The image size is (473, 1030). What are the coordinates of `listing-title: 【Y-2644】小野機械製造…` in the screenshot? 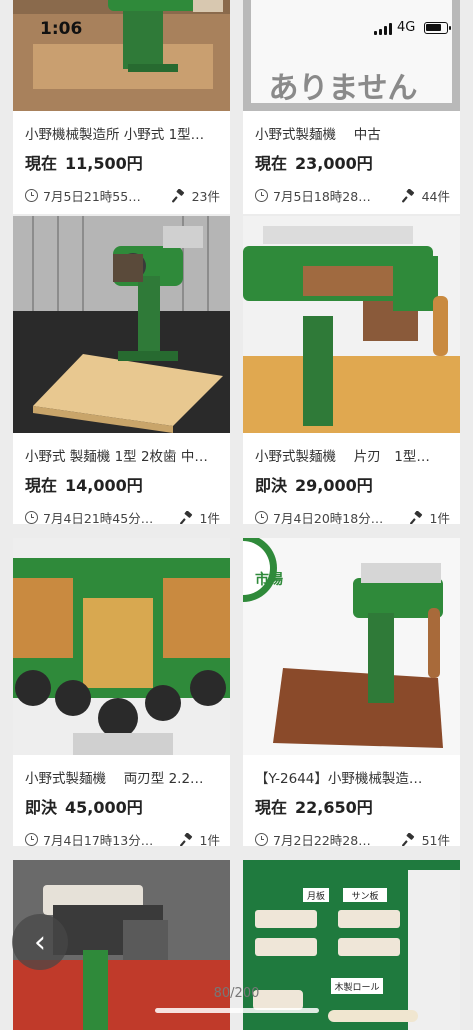 It's located at (352, 777).